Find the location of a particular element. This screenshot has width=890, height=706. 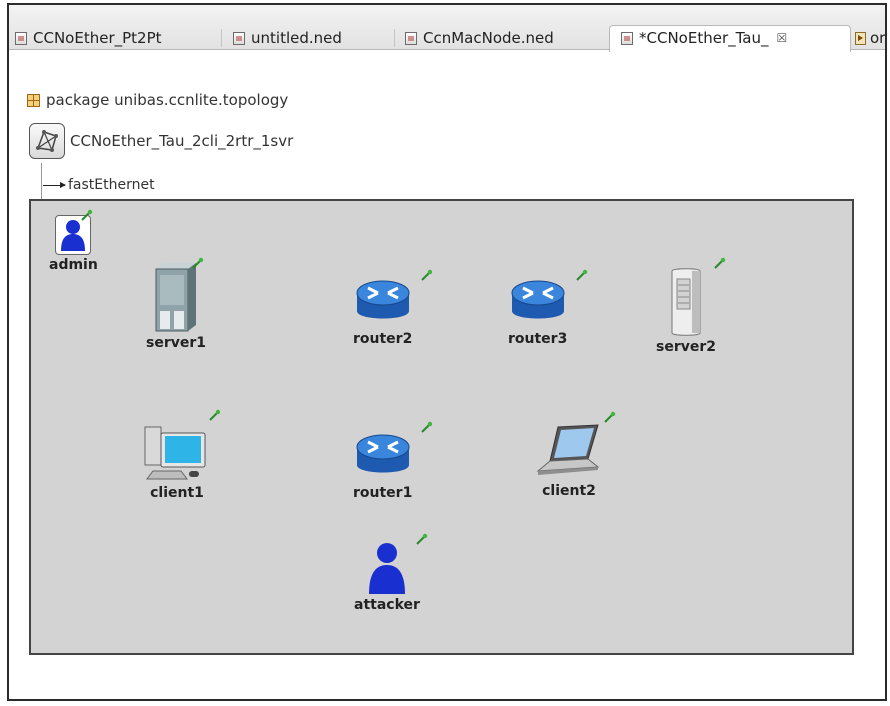

node-label: client2 is located at coordinates (569, 491).